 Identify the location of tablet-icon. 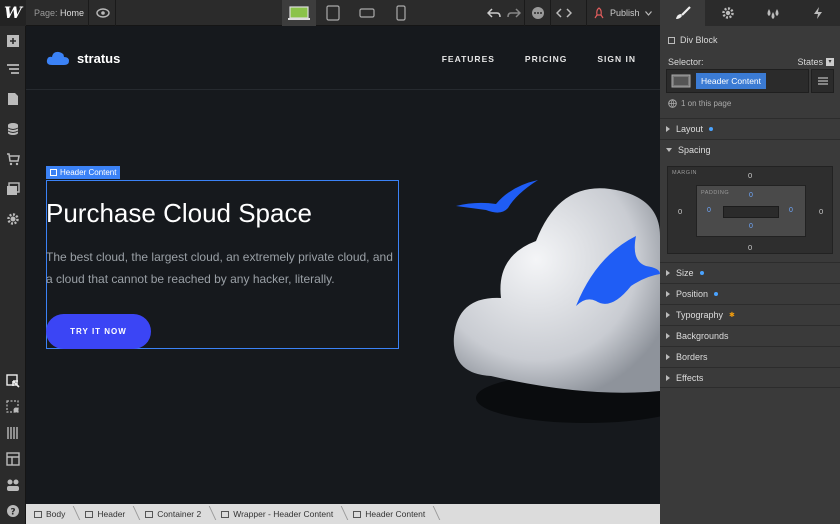
(333, 13).